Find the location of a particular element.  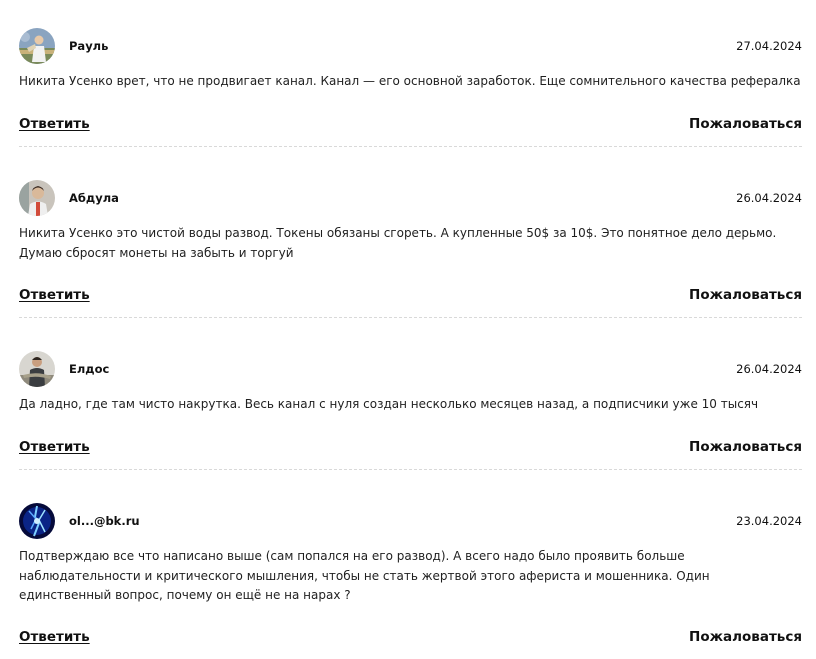

comment-header: Рауль 27.04.2024 is located at coordinates (410, 46).